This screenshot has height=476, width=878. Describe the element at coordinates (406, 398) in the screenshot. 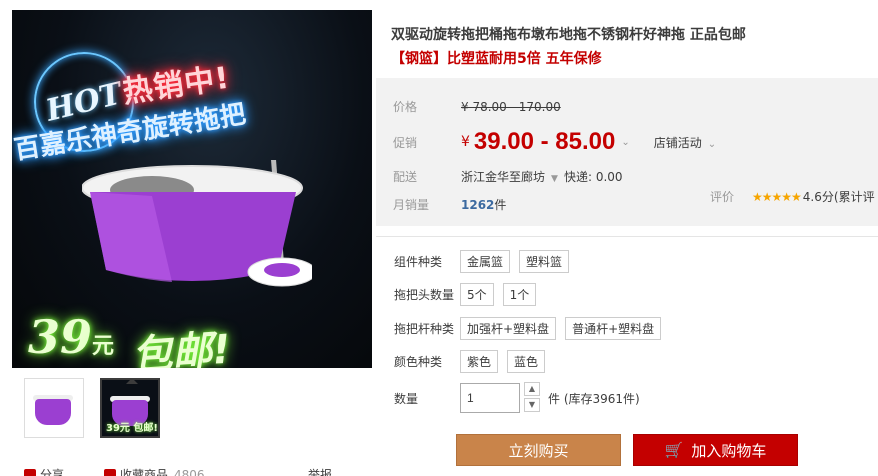

I see `quantity-label: 数量` at that location.